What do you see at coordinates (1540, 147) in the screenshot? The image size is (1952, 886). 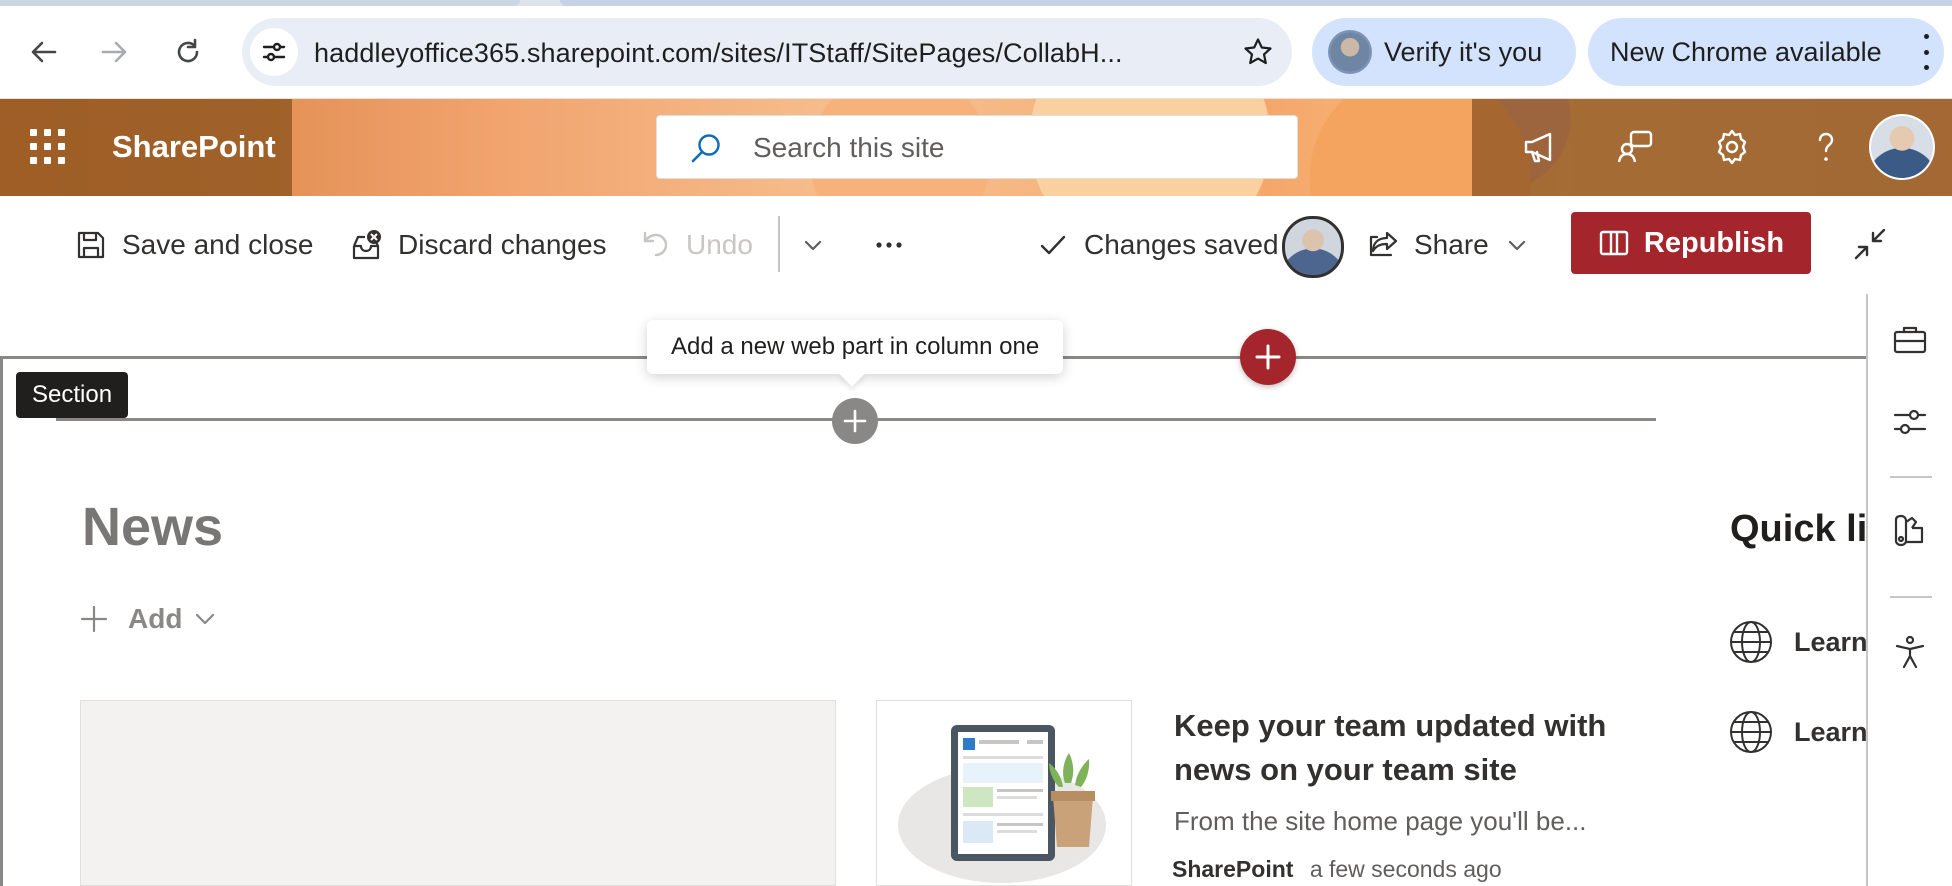 I see `megaphone-icon` at bounding box center [1540, 147].